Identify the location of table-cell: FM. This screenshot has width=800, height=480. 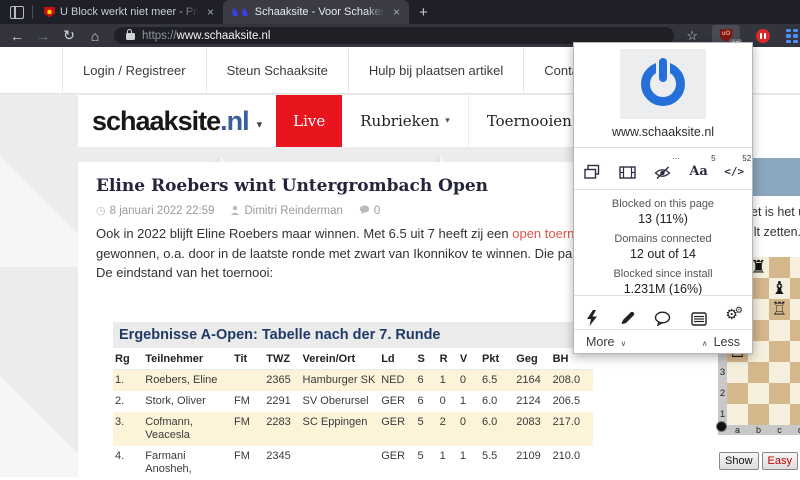
(248, 429).